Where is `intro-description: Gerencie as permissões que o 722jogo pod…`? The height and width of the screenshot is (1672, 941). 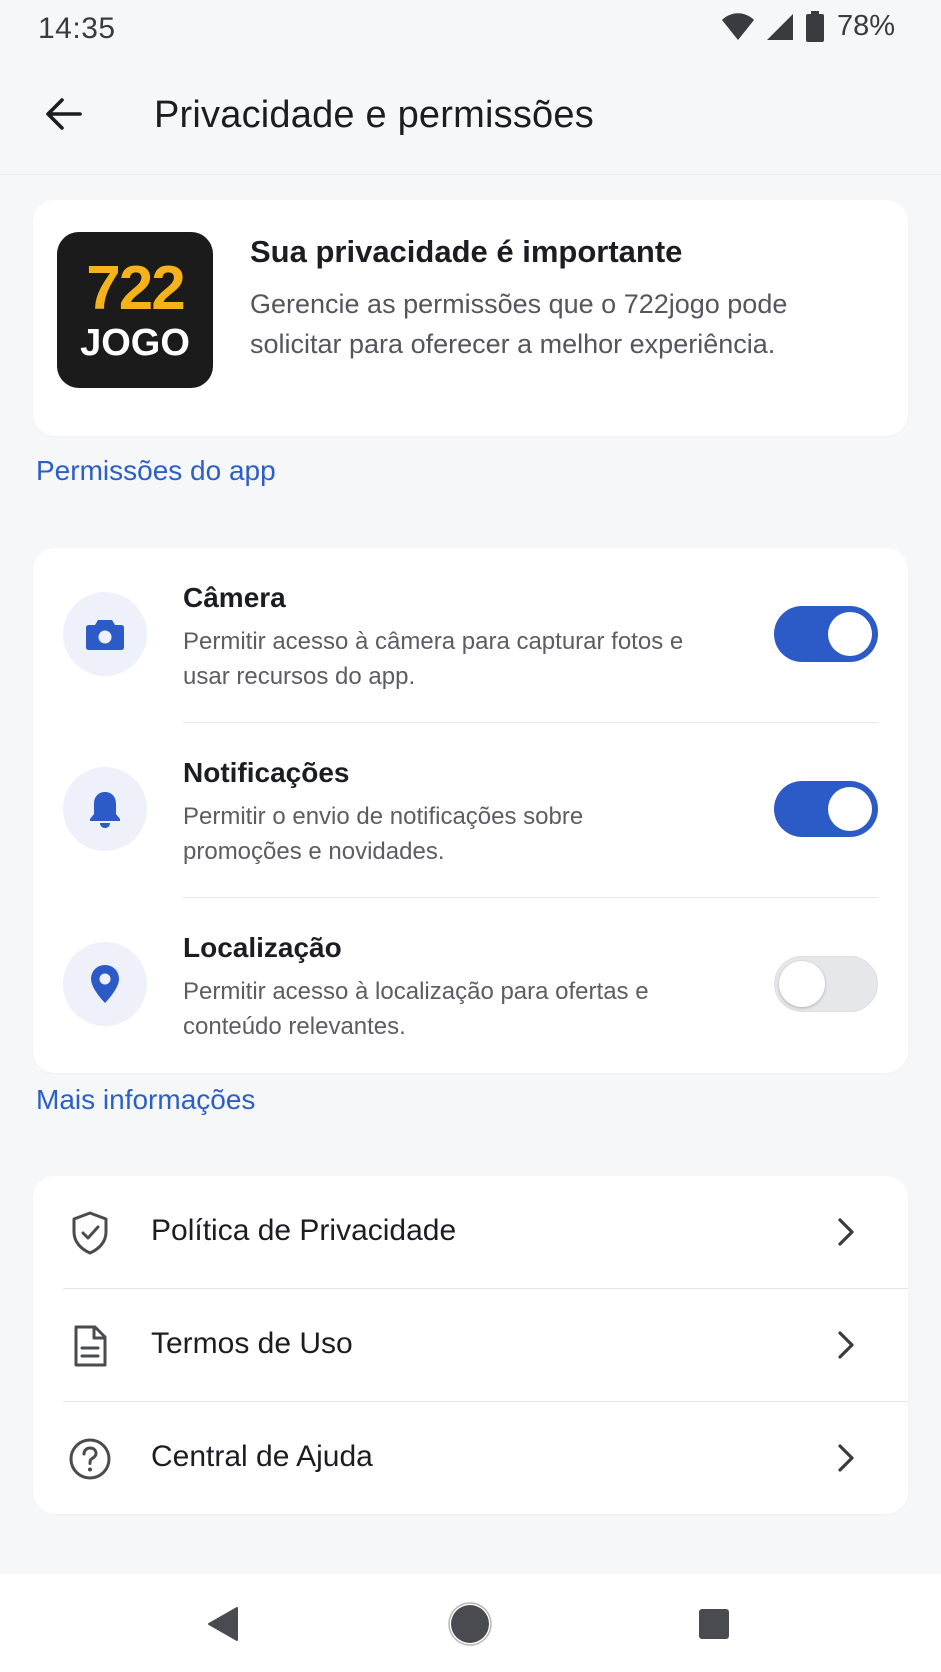
intro-description: Gerencie as permissões que o 722jogo pod… is located at coordinates (519, 324).